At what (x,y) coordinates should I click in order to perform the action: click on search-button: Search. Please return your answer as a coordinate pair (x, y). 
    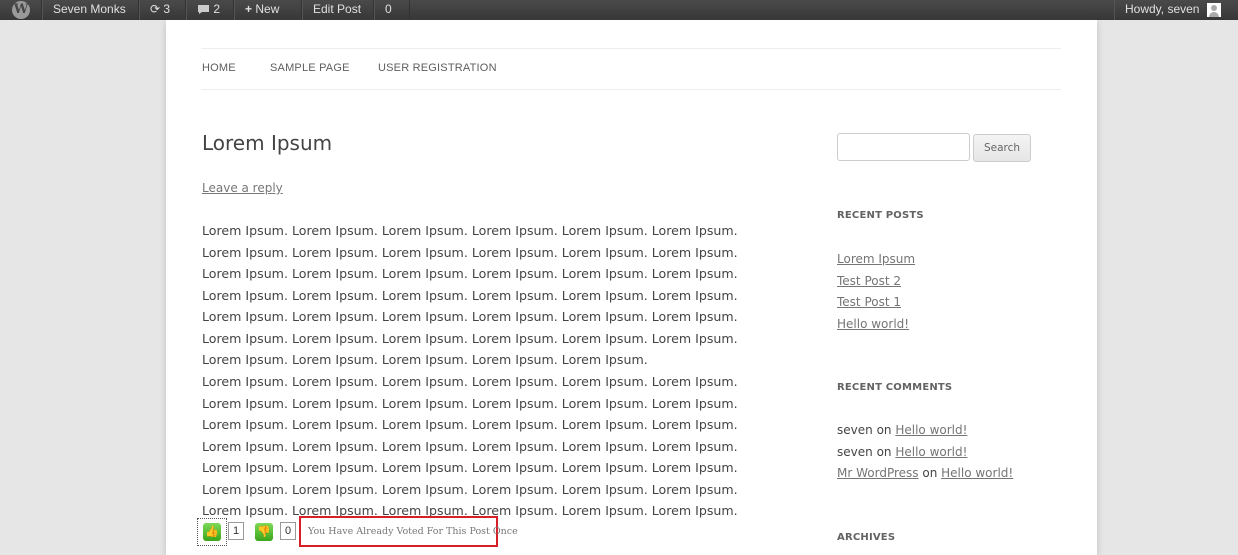
    Looking at the image, I should click on (1002, 148).